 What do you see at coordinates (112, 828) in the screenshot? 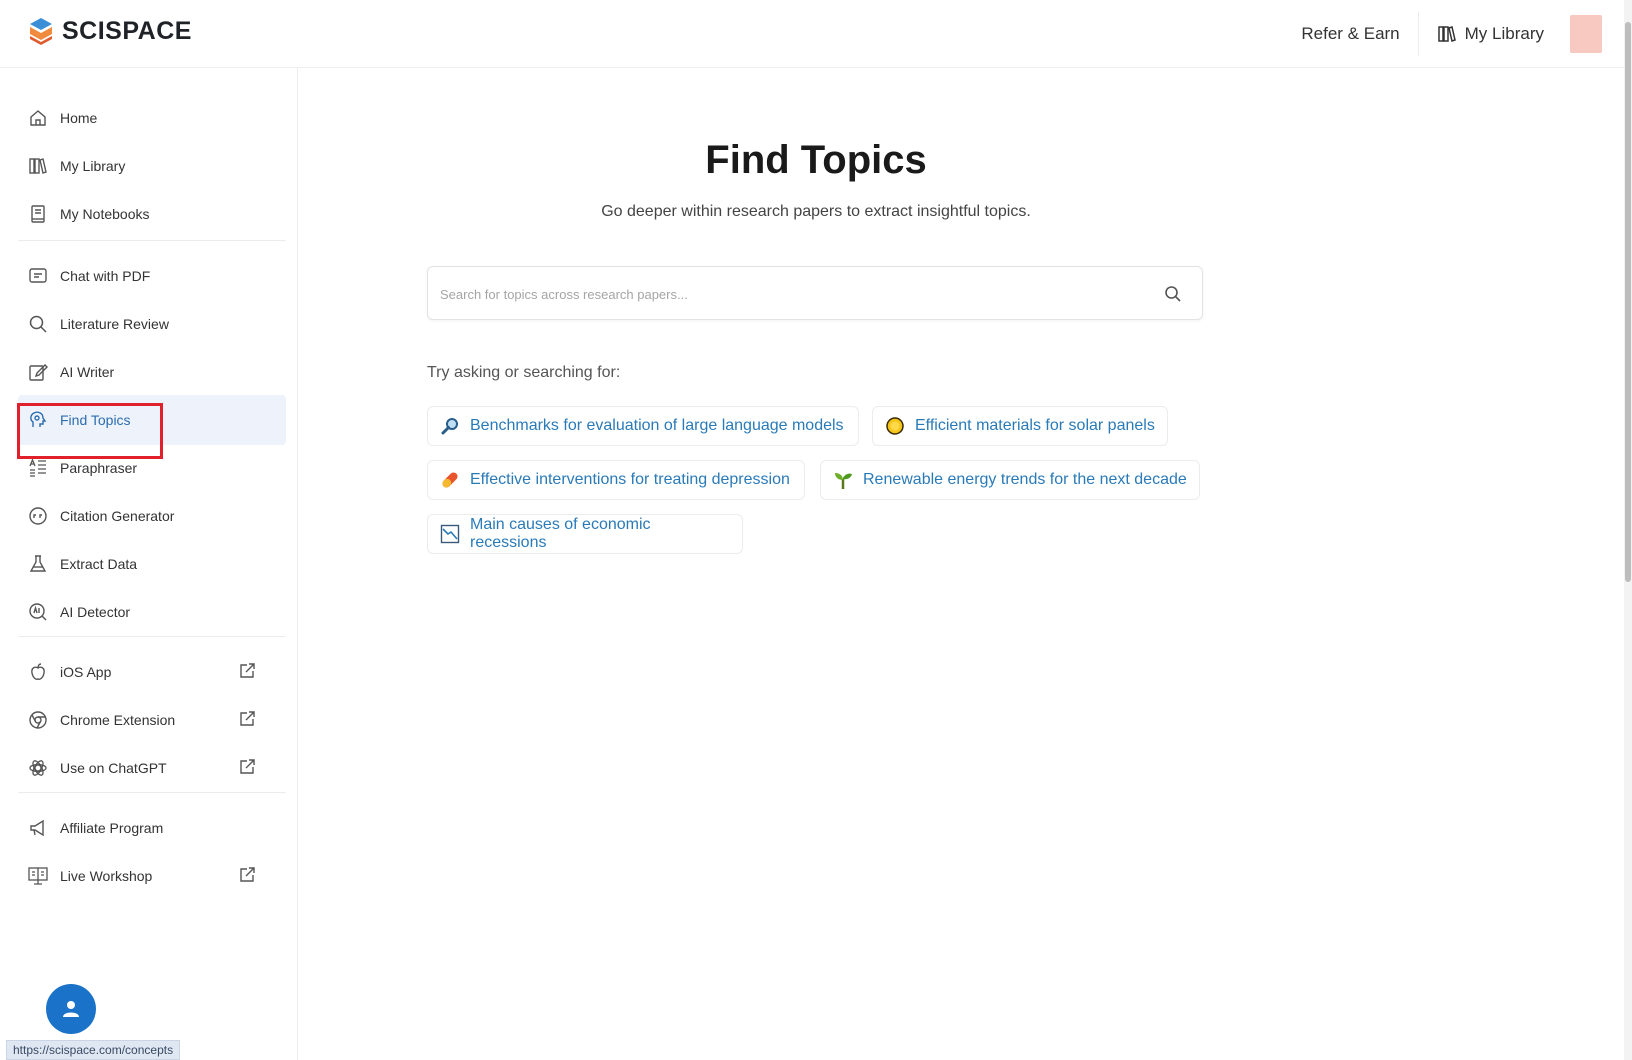
I see `sidebar-item-label: Affiliate Program` at bounding box center [112, 828].